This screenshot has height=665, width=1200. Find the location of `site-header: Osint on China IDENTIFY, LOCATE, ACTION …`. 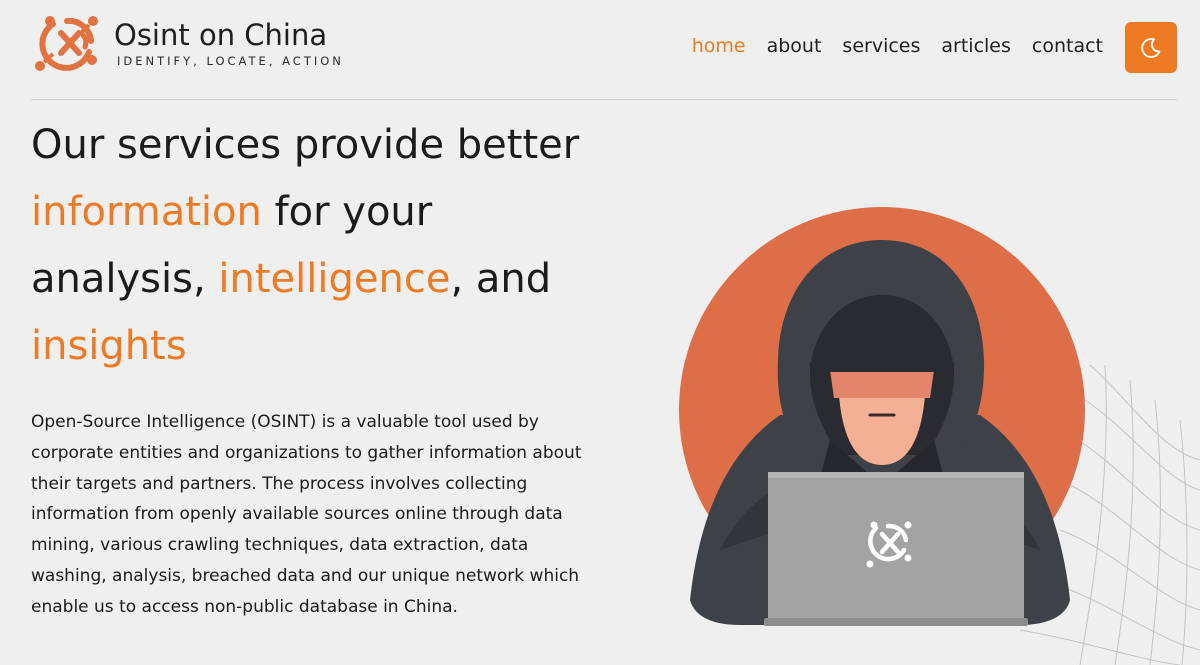

site-header: Osint on China IDENTIFY, LOCATE, ACTION … is located at coordinates (604, 50).